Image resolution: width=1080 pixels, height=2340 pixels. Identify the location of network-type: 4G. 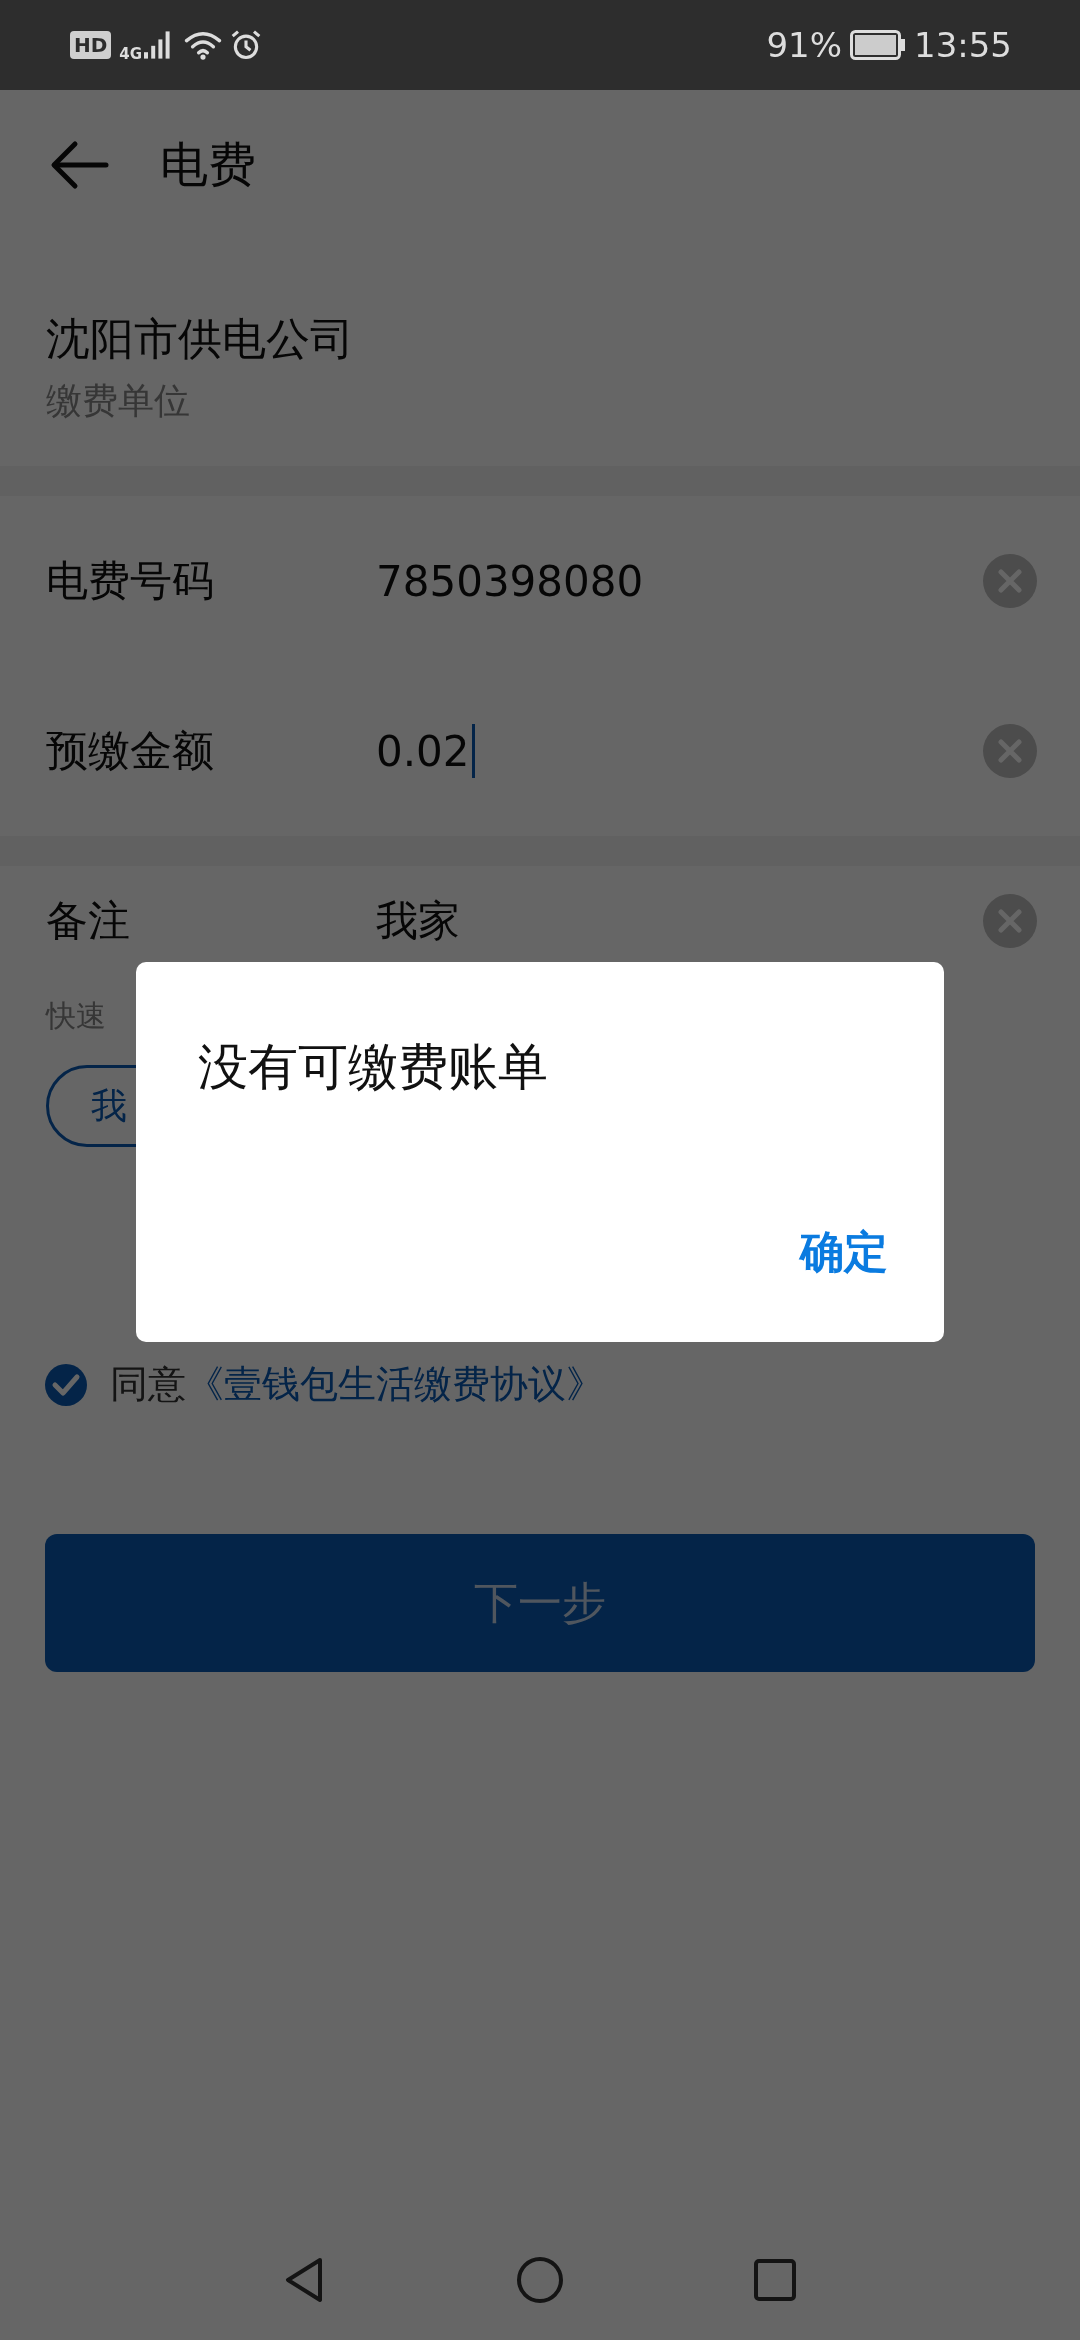
(131, 54).